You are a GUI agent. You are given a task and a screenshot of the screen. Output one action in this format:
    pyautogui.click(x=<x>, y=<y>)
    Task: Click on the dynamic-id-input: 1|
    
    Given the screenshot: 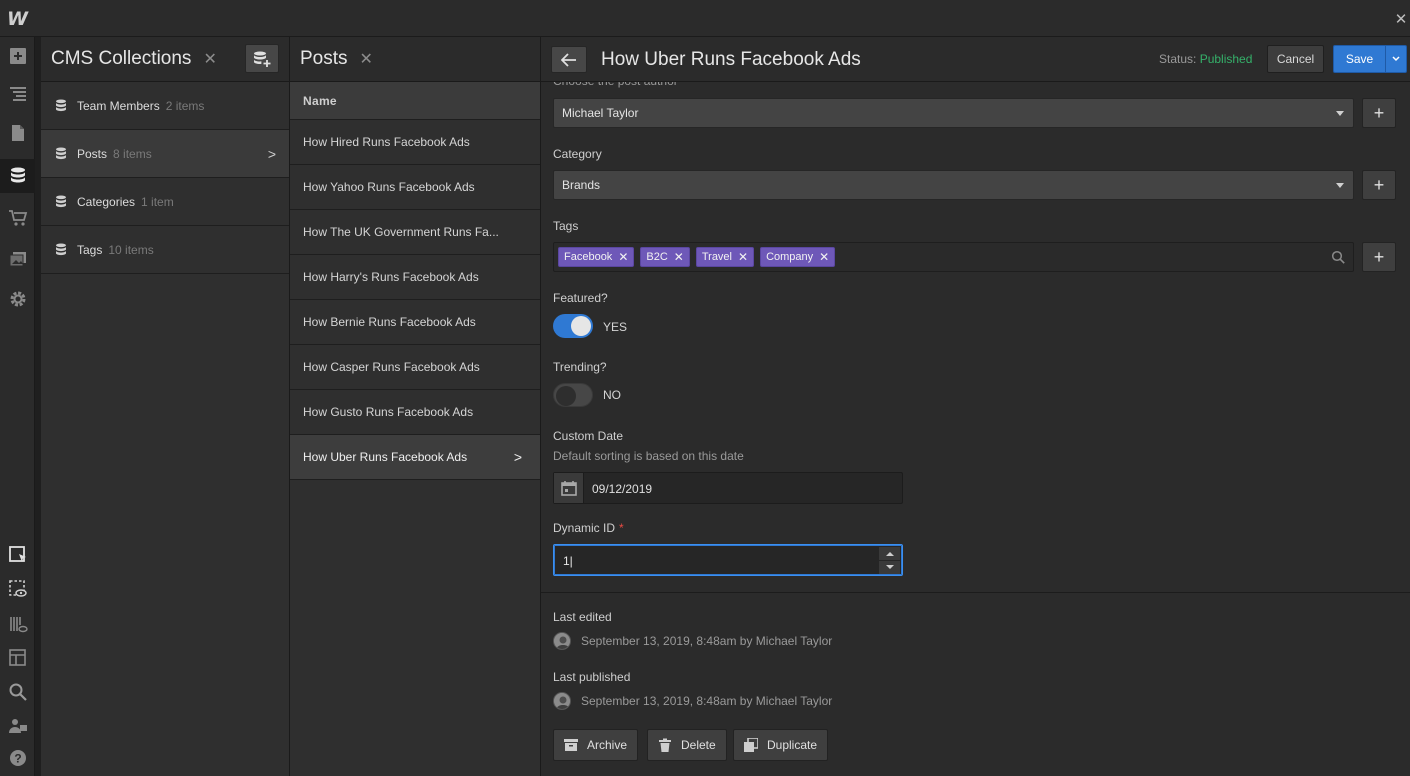 What is the action you would take?
    pyautogui.click(x=728, y=560)
    